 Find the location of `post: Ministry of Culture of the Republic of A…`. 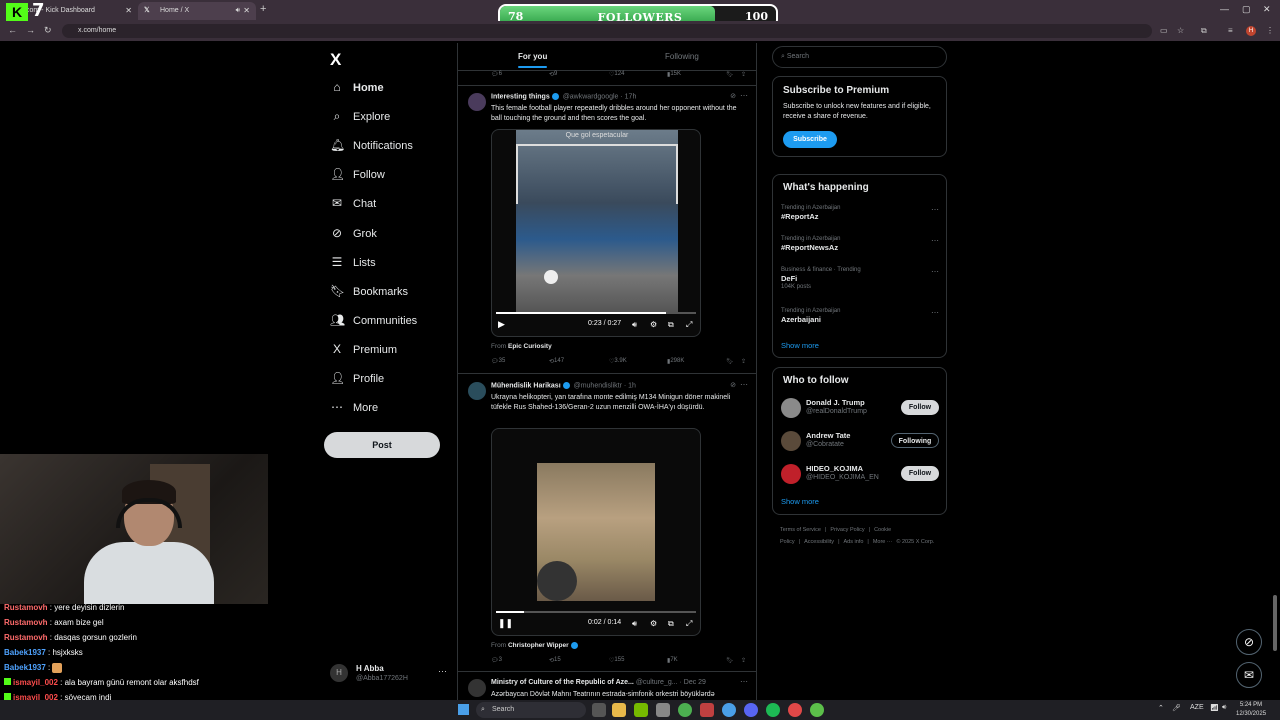

post: Ministry of Culture of the Republic of A… is located at coordinates (607, 685).